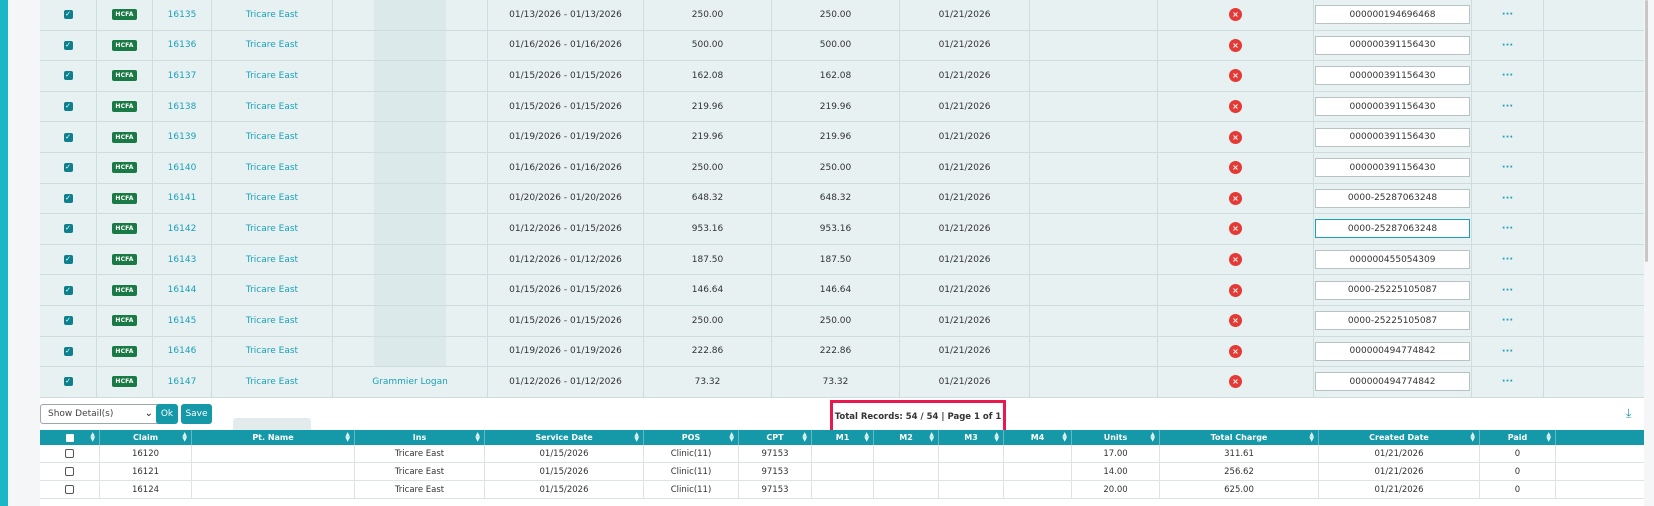 This screenshot has width=1654, height=506. Describe the element at coordinates (1239, 437) in the screenshot. I see `column-header: Total Charge ▲ ▼` at that location.